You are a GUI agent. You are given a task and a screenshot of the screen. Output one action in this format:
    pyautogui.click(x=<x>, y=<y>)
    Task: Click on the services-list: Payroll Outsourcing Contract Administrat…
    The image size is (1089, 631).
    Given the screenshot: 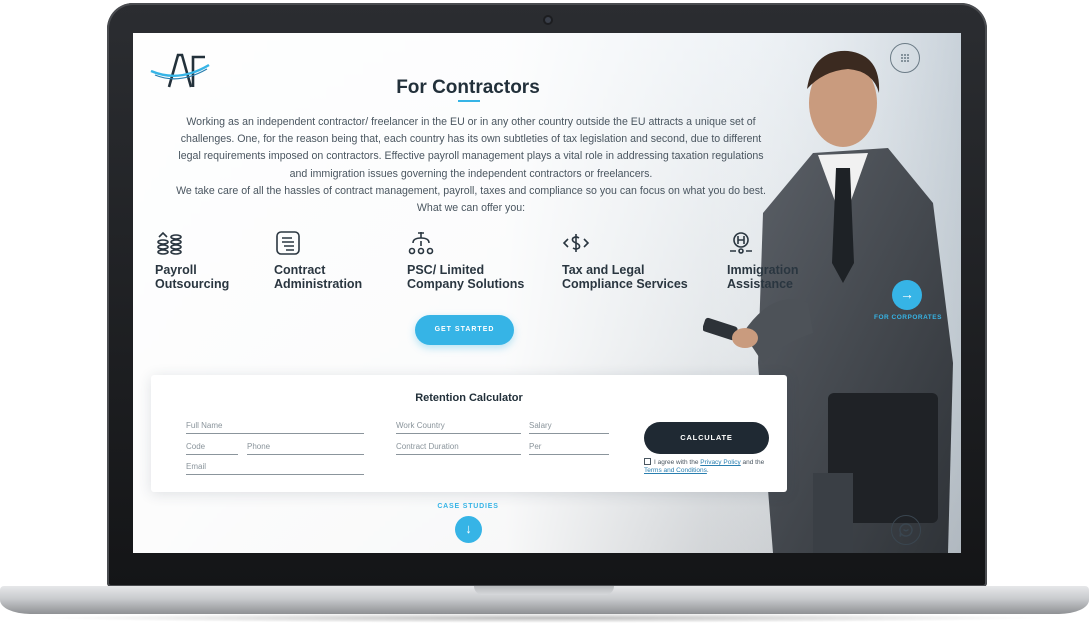 What is the action you would take?
    pyautogui.click(x=473, y=269)
    